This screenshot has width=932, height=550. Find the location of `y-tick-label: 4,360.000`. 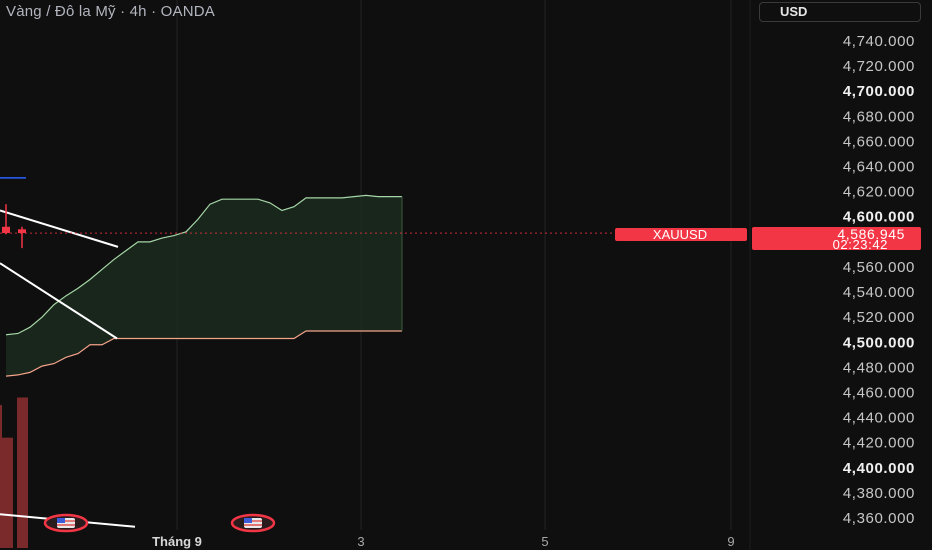

y-tick-label: 4,360.000 is located at coordinates (879, 518).